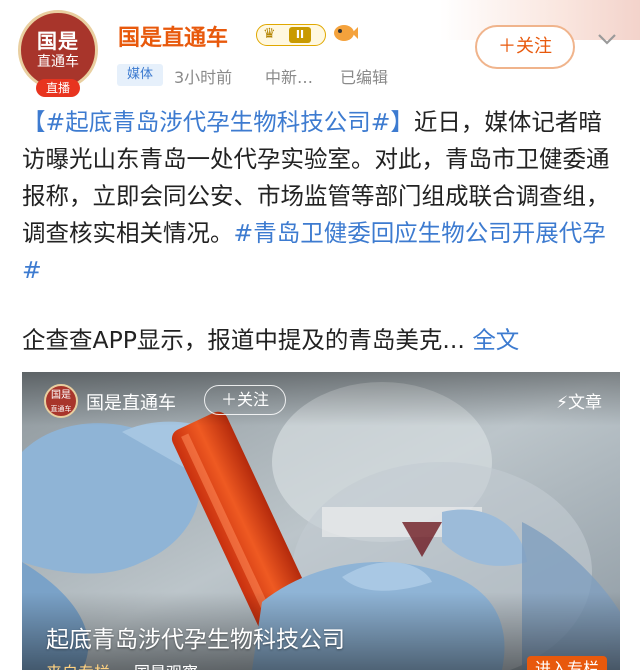 This screenshot has width=640, height=670. I want to click on avatar: 国是 直通车, so click(58, 50).